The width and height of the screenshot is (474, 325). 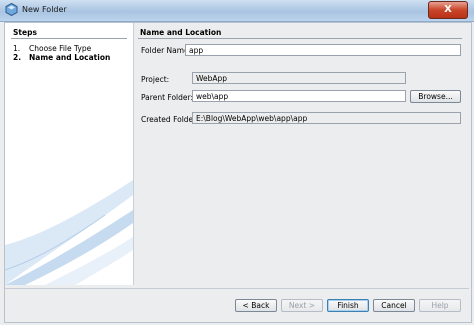 What do you see at coordinates (394, 305) in the screenshot?
I see `cancel-button: Cancel` at bounding box center [394, 305].